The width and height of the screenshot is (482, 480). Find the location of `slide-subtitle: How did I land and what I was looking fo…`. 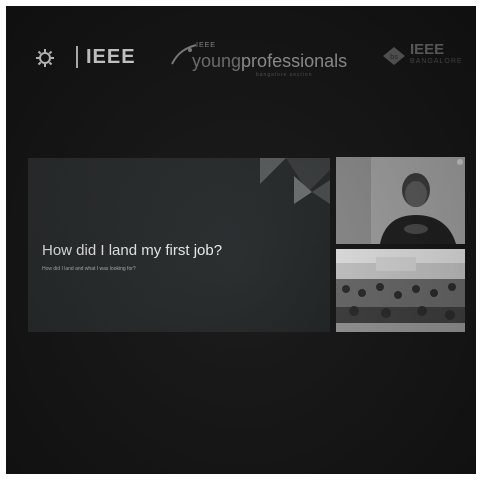

slide-subtitle: How did I land and what I was looking fo… is located at coordinates (89, 269).